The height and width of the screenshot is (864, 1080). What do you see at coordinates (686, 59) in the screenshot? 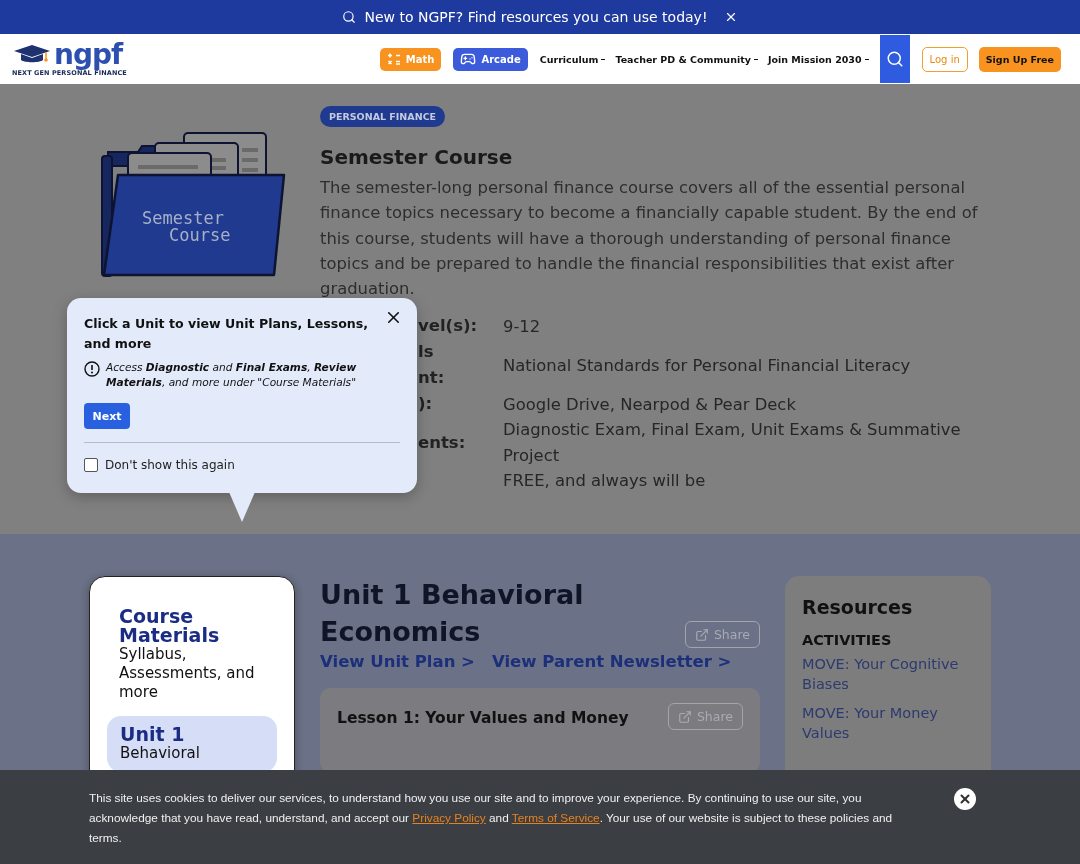
I see `nav-menu: Teacher PD & Community` at bounding box center [686, 59].